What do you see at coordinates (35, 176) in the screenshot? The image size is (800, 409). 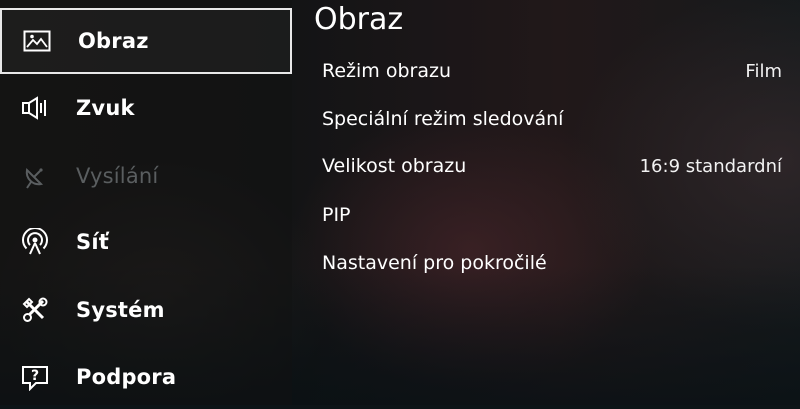 I see `satellite-dish-icon` at bounding box center [35, 176].